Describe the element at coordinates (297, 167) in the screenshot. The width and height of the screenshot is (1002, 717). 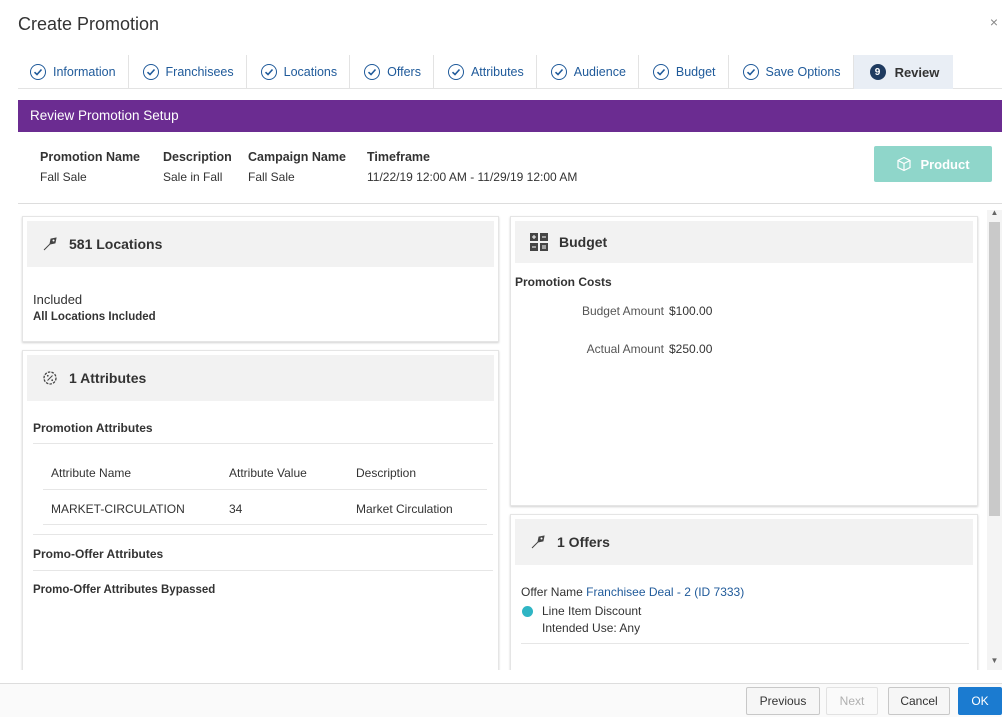
I see `summary-campaign-name: Campaign Name Fall Sale` at that location.